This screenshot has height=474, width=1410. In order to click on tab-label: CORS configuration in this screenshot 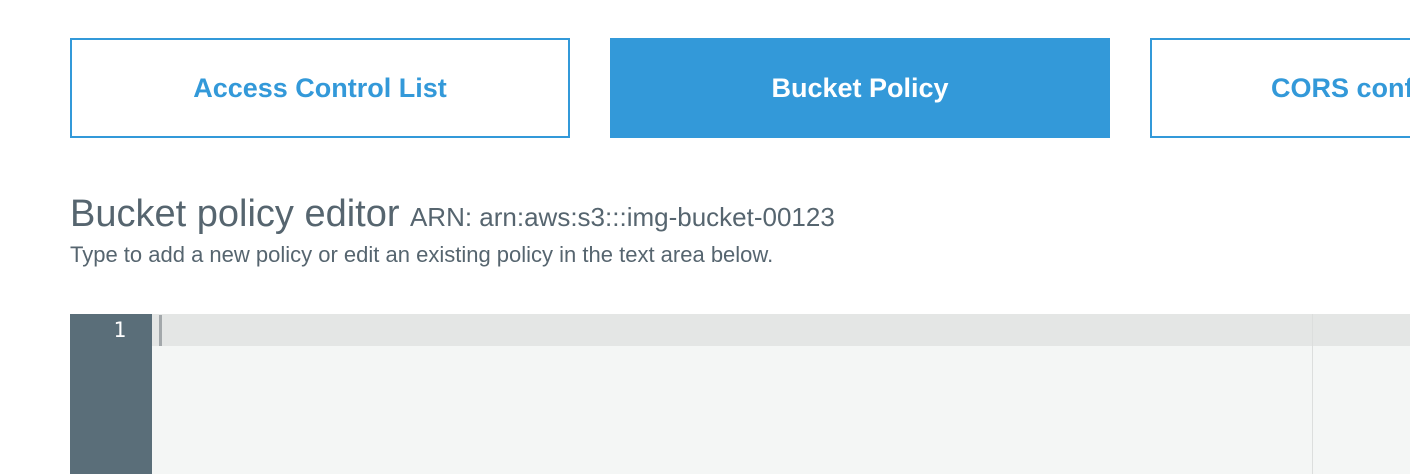, I will do `click(1340, 87)`.